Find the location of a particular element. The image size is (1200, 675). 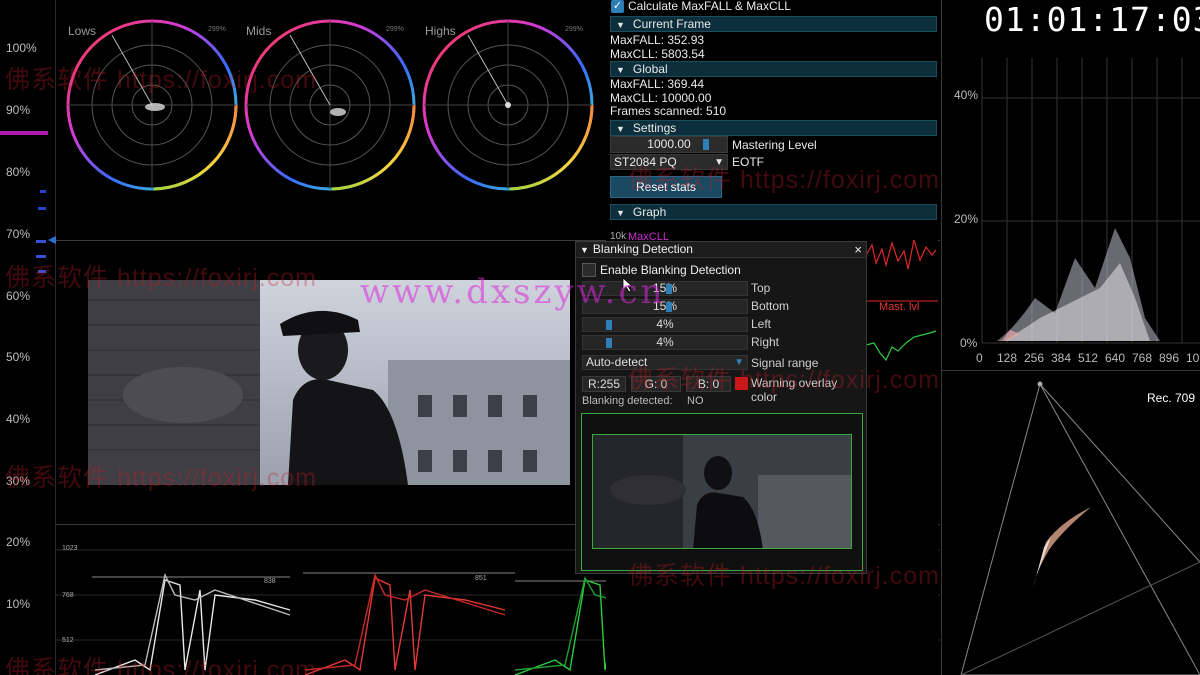

left-label: Left is located at coordinates (761, 324).